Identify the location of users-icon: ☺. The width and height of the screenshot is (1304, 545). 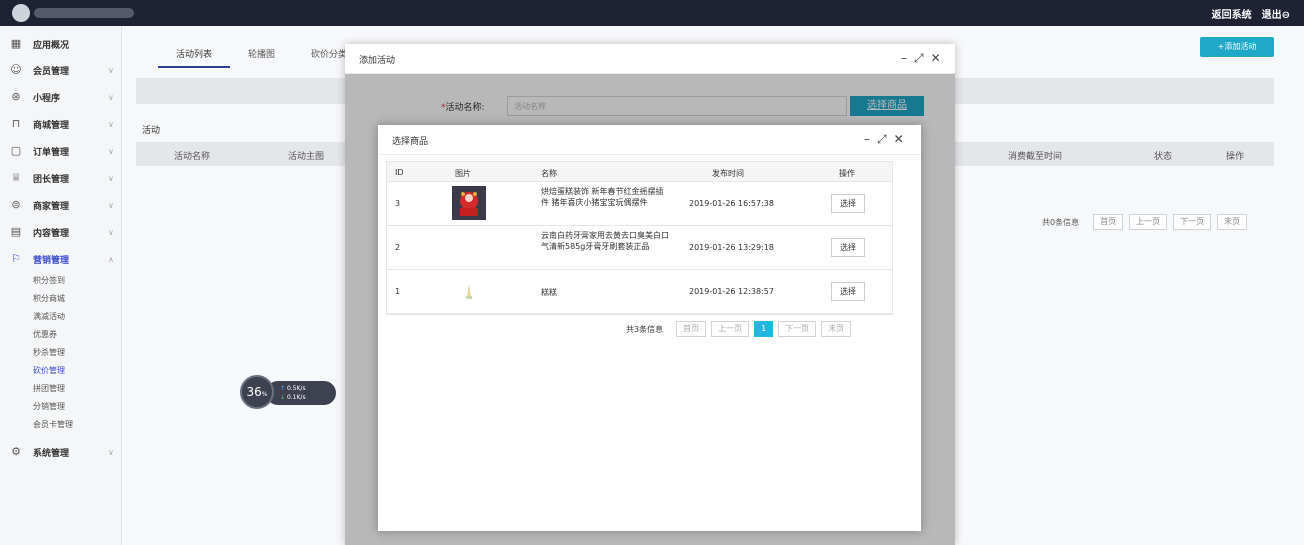
(16, 69).